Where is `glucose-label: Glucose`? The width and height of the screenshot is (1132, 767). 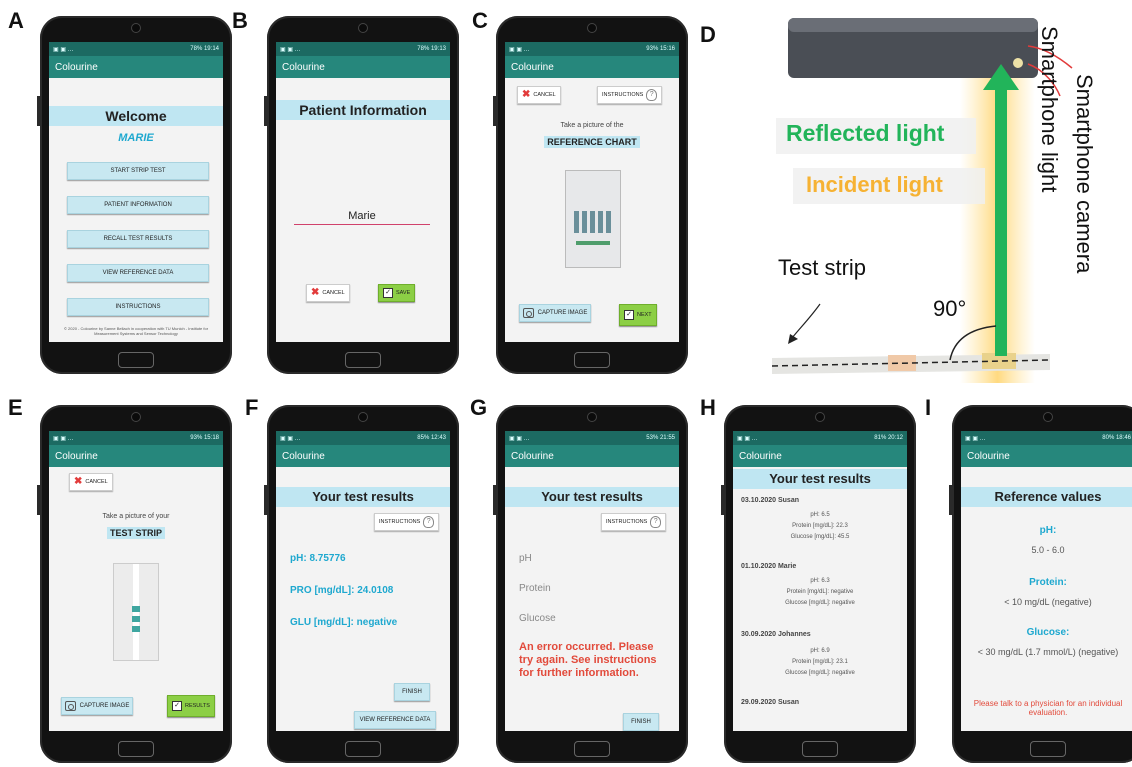
glucose-label: Glucose is located at coordinates (537, 618).